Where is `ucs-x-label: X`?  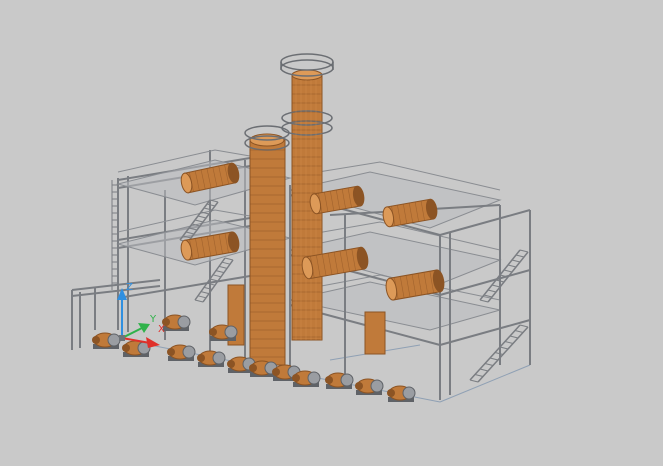
ucs-x-label: X is located at coordinates (161, 329).